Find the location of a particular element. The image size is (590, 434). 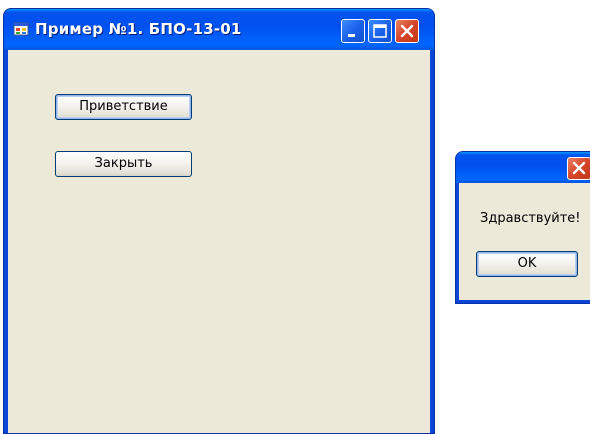

message-box-close-button is located at coordinates (578, 168).